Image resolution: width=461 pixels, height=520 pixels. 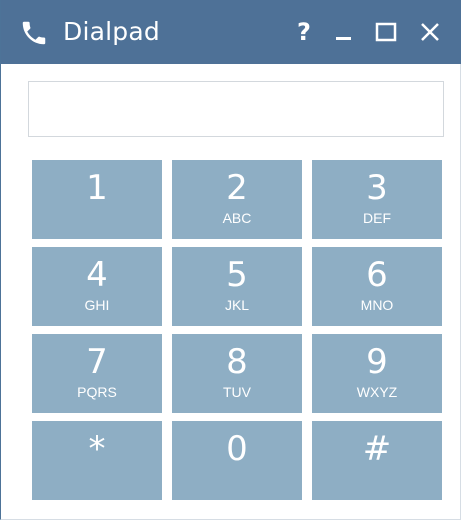 I want to click on key-3: 3 DEF, so click(x=377, y=199).